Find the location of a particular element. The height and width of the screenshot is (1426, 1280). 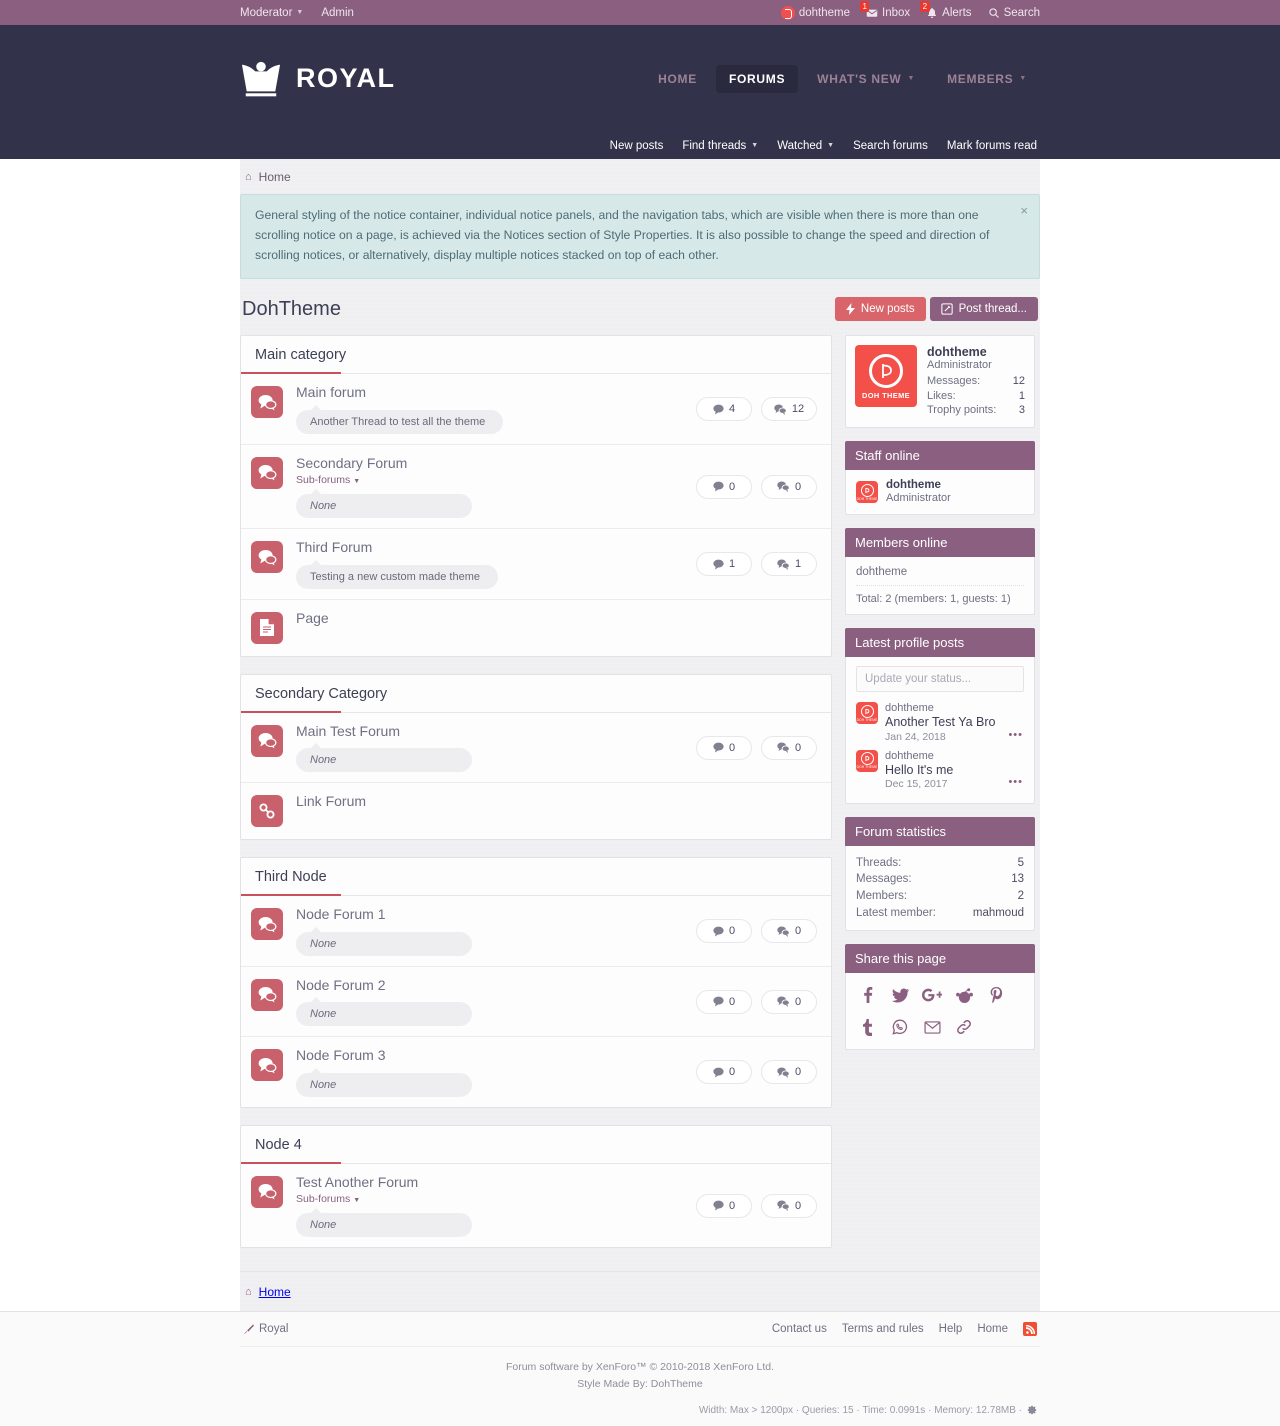

rss-icon is located at coordinates (1030, 1329).